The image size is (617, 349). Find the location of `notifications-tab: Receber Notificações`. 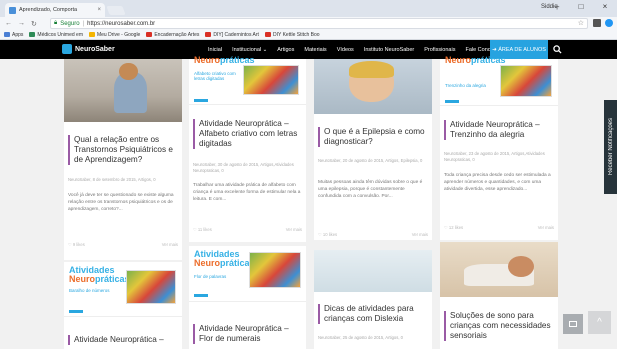

notifications-tab: Receber Notificações is located at coordinates (610, 147).